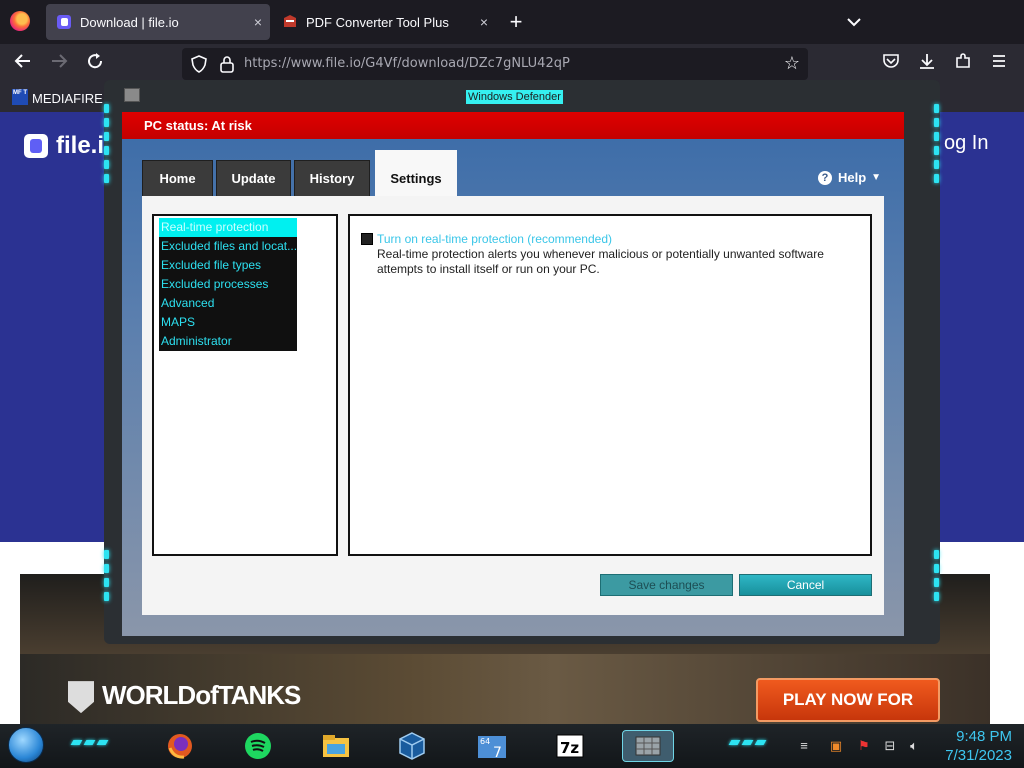 The height and width of the screenshot is (768, 1024). What do you see at coordinates (891, 61) in the screenshot?
I see `pocket-icon` at bounding box center [891, 61].